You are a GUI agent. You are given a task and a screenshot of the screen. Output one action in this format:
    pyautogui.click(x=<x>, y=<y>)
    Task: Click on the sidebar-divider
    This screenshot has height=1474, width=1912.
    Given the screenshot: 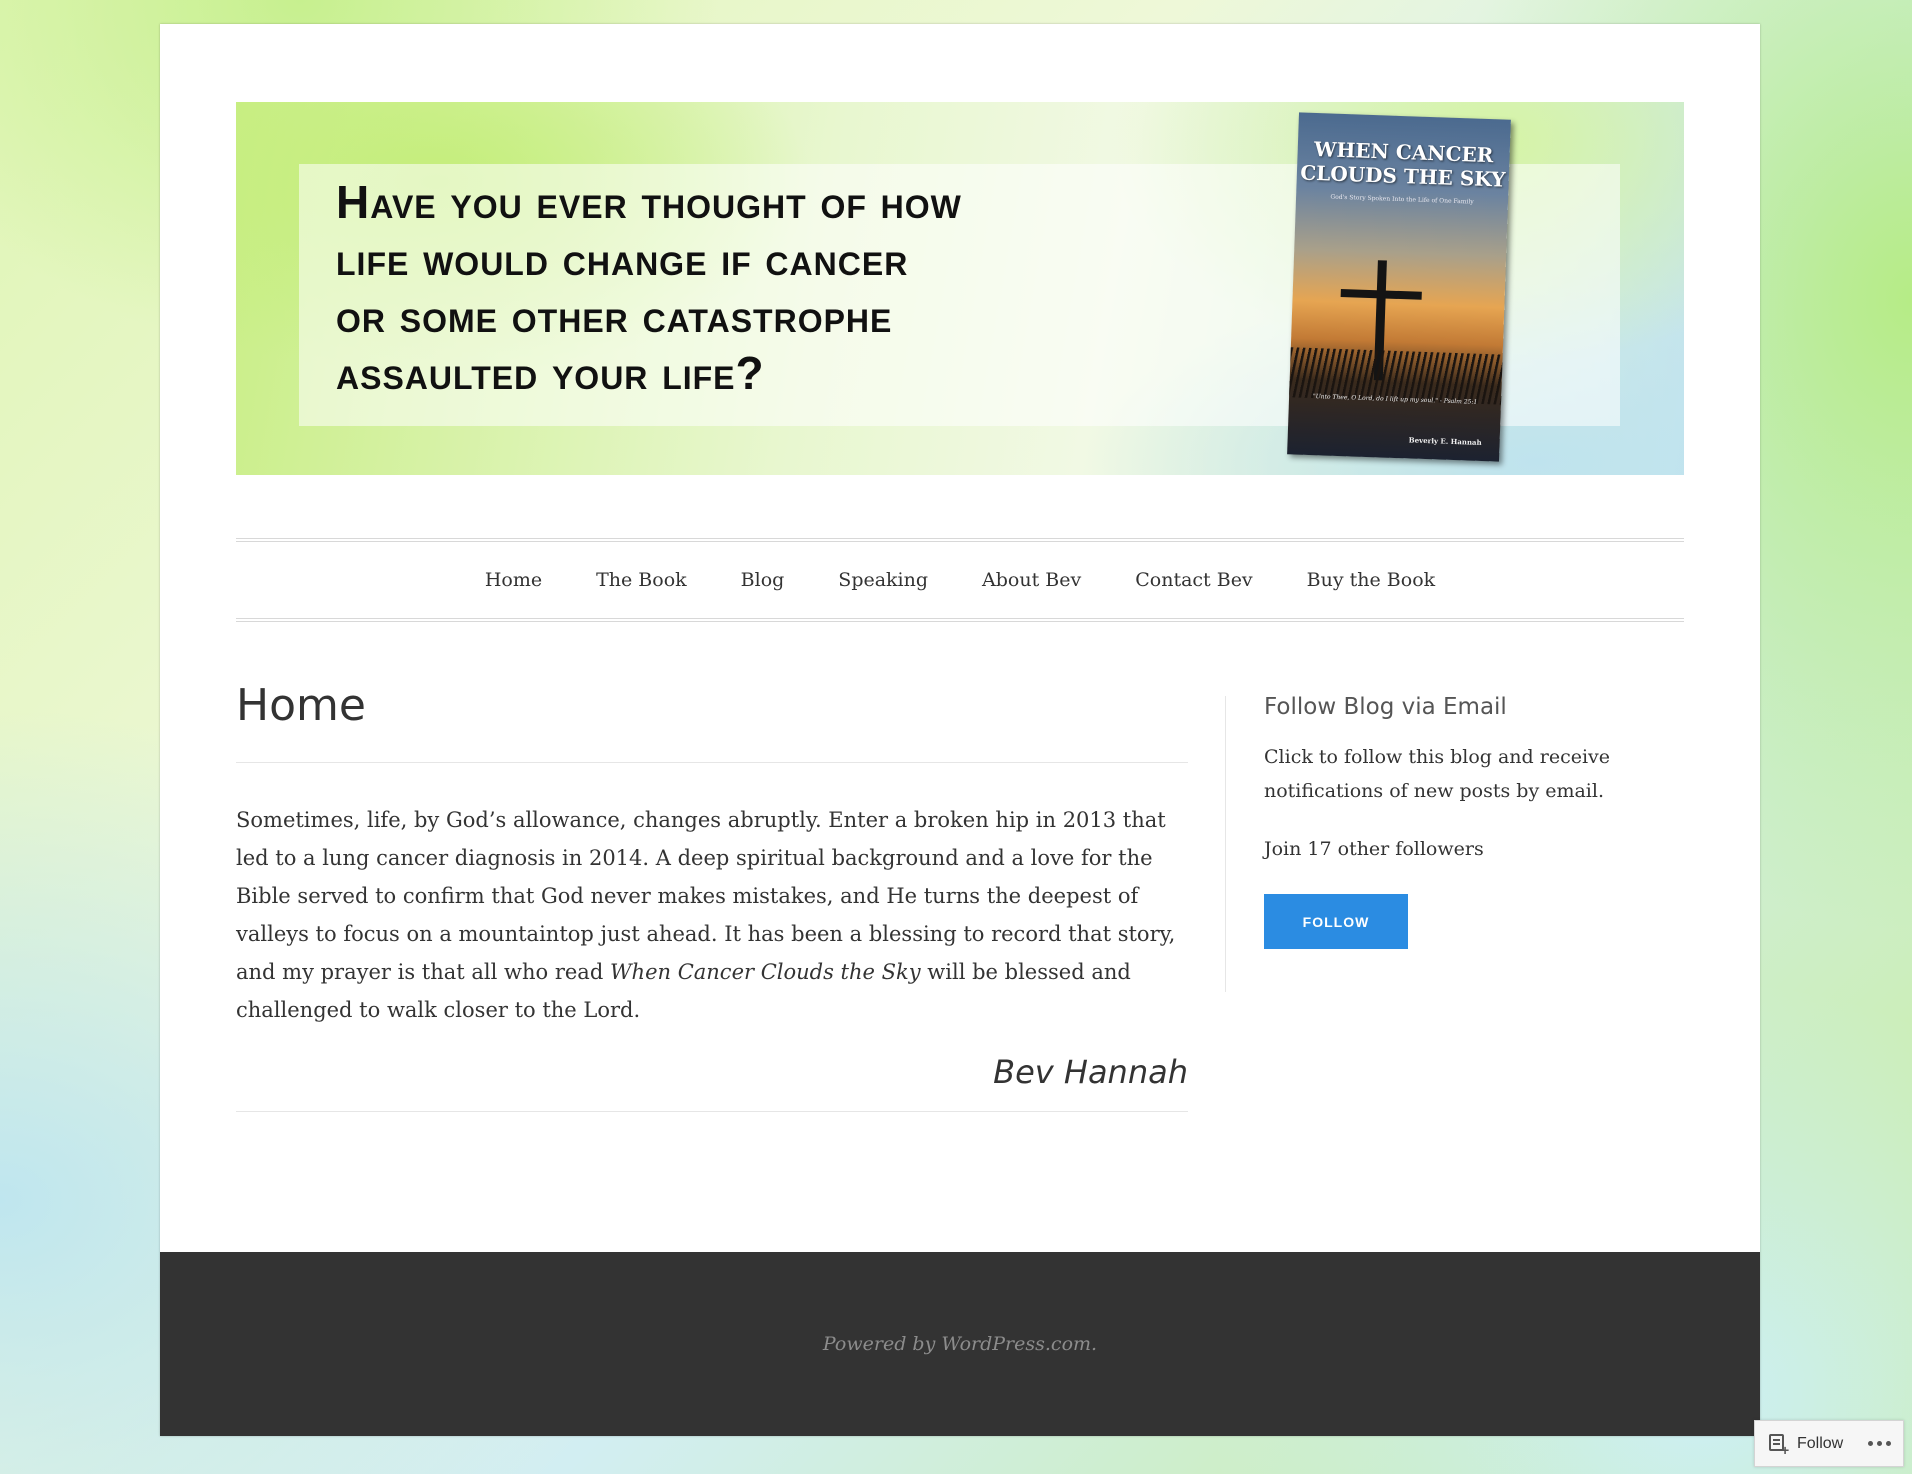 What is the action you would take?
    pyautogui.click(x=1225, y=844)
    